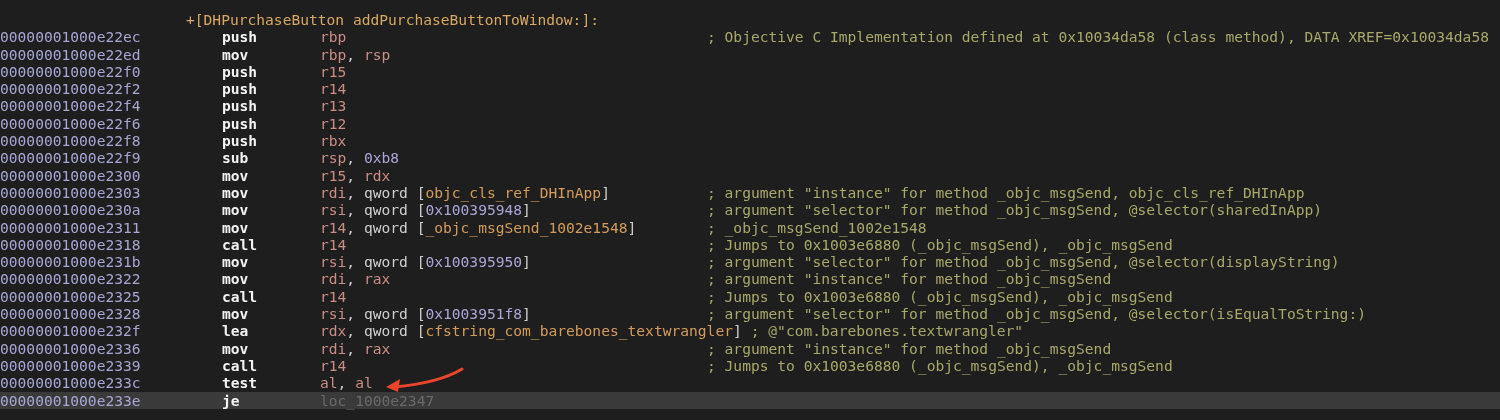 The width and height of the screenshot is (1500, 420). Describe the element at coordinates (346, 383) in the screenshot. I see `operands: al, al` at that location.